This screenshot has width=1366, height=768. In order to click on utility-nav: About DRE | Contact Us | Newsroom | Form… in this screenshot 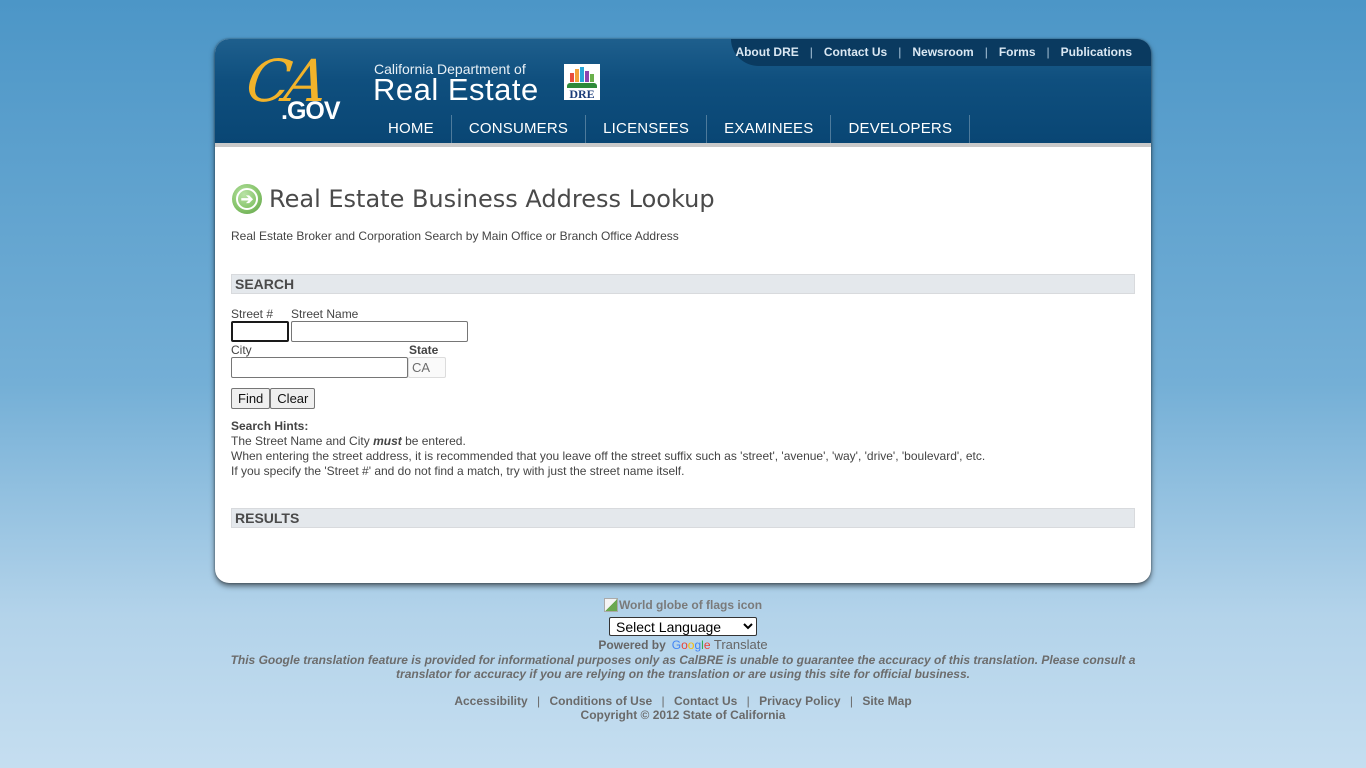, I will do `click(933, 52)`.